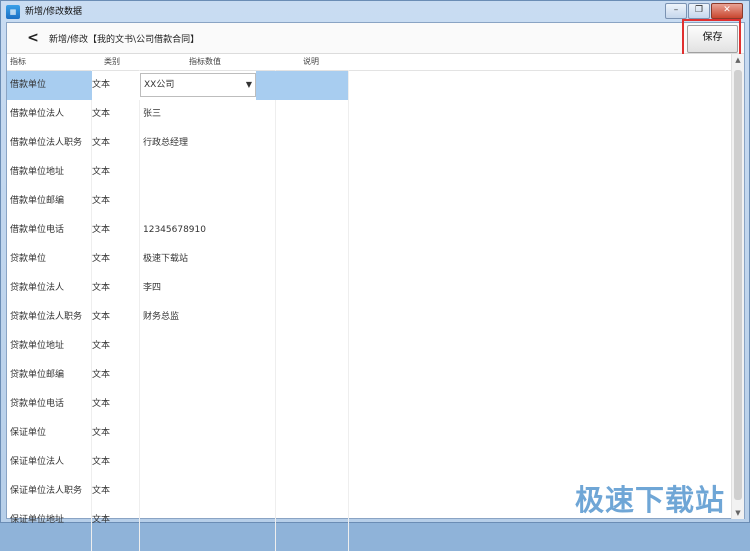 The image size is (750, 551). I want to click on cell-indicator: 保证单位法人, so click(51, 462).